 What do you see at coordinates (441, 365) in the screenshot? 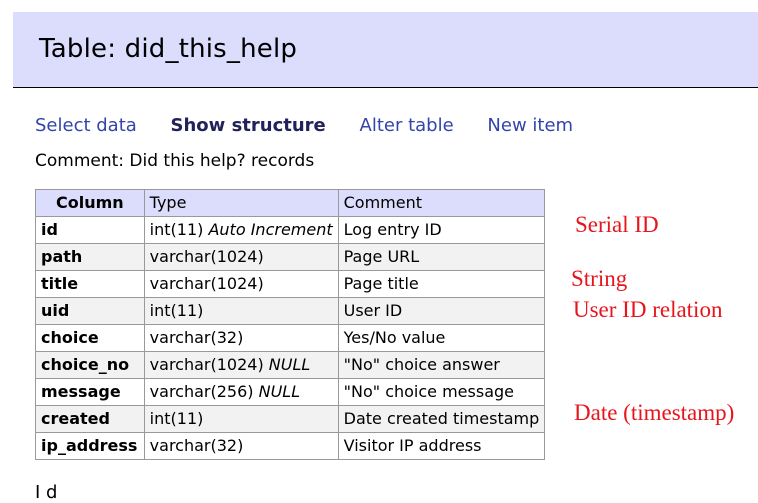
I see `comment-cell: "No" choice answer` at bounding box center [441, 365].